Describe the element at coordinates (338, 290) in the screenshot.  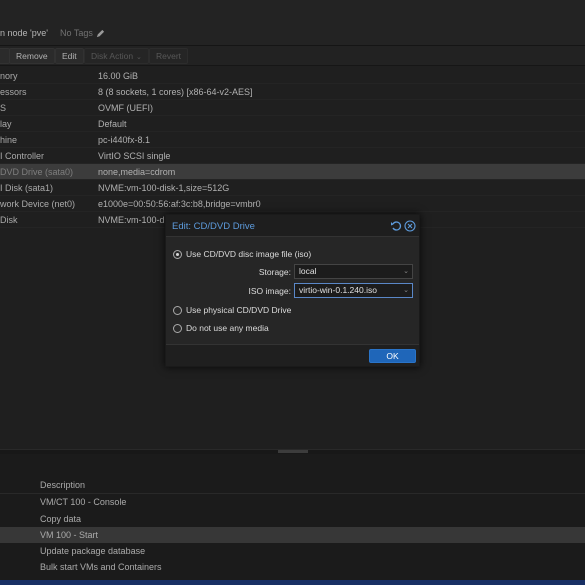
I see `iso-image-value: virtio-win-0.1.240.iso` at that location.